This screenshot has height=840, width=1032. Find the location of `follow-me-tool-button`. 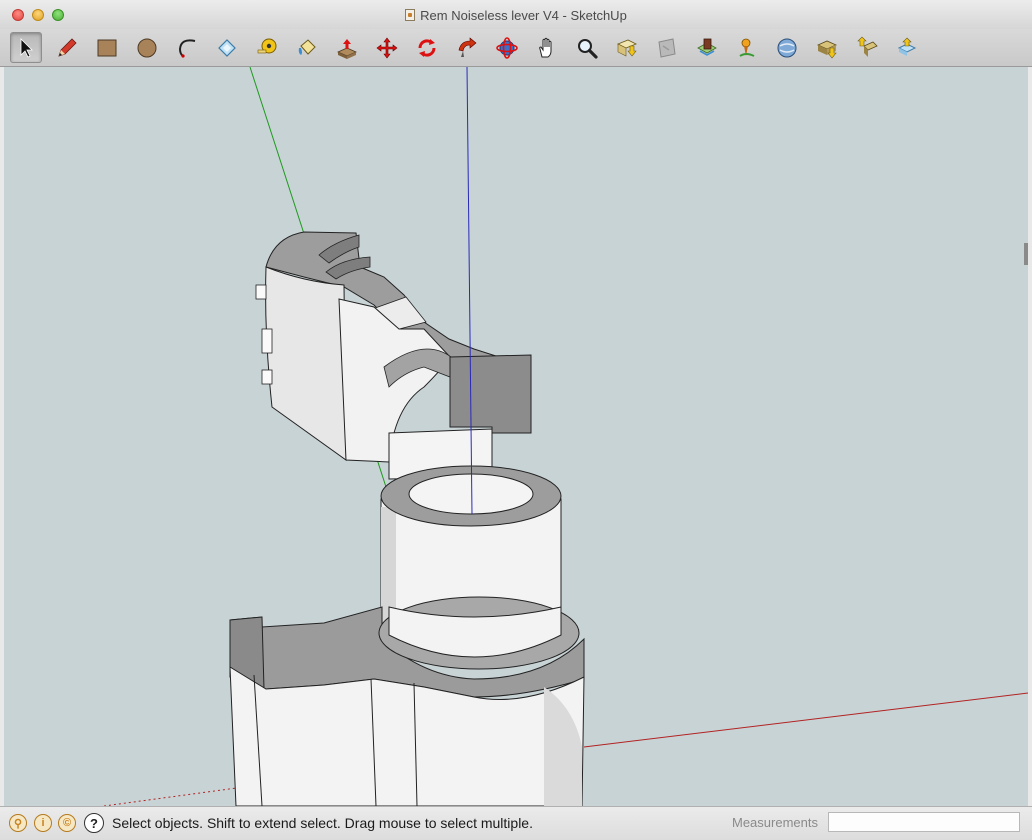

follow-me-tool-button is located at coordinates (467, 47).